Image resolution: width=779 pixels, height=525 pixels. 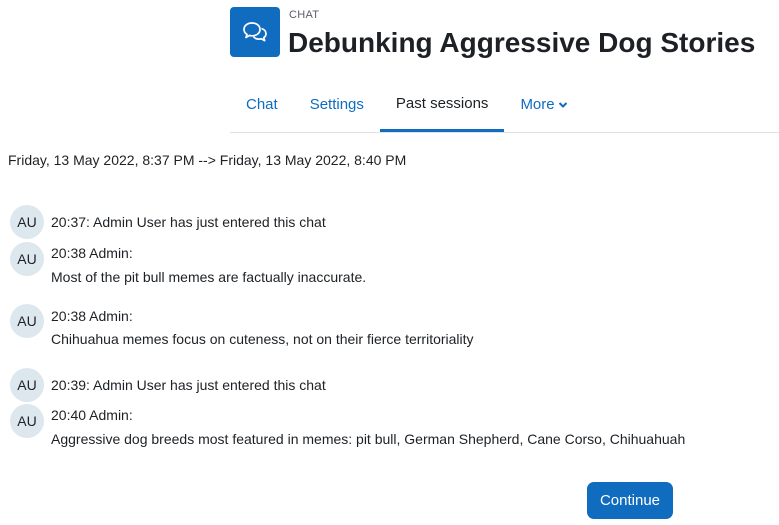 I want to click on tab-past-sessions: Past sessions, so click(x=442, y=105).